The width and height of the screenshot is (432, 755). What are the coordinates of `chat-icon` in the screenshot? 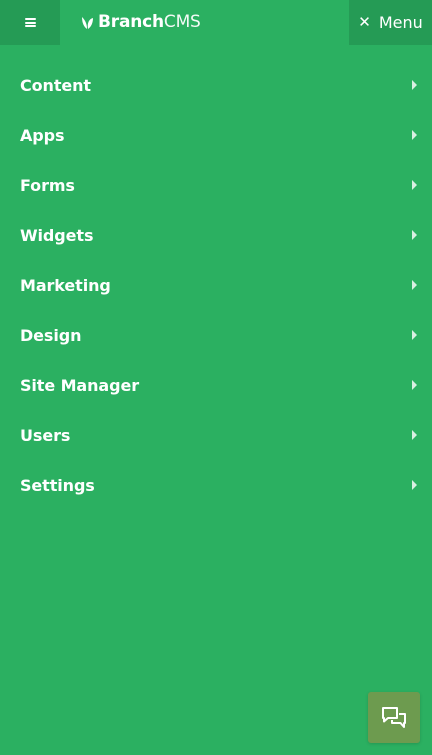 It's located at (394, 717).